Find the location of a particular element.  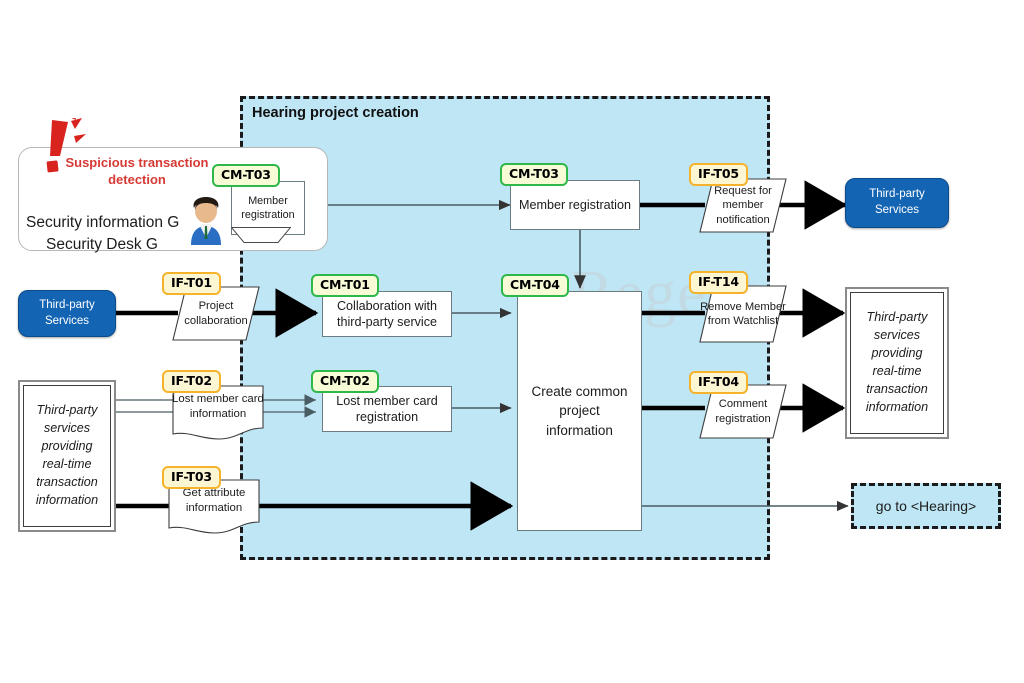

goto-hearing-node: go to <Hearing> is located at coordinates (926, 506).